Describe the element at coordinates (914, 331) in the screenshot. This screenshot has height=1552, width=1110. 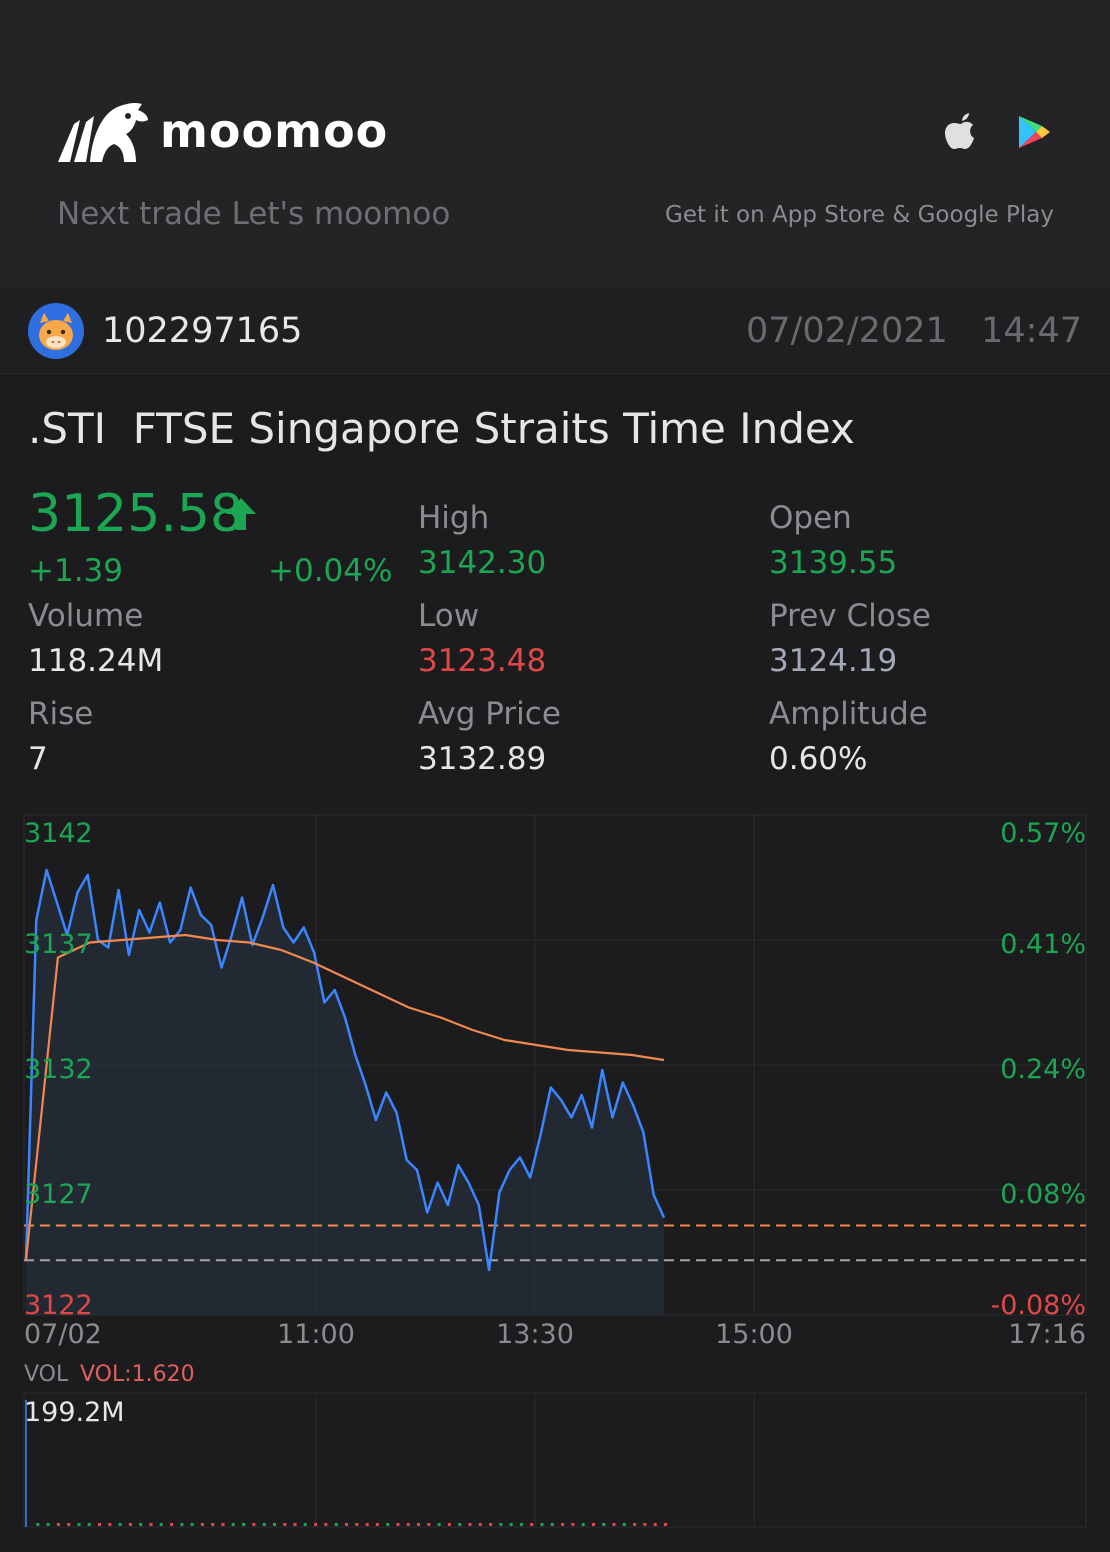
I see `timestamp: 07/02/2021 14:47` at that location.